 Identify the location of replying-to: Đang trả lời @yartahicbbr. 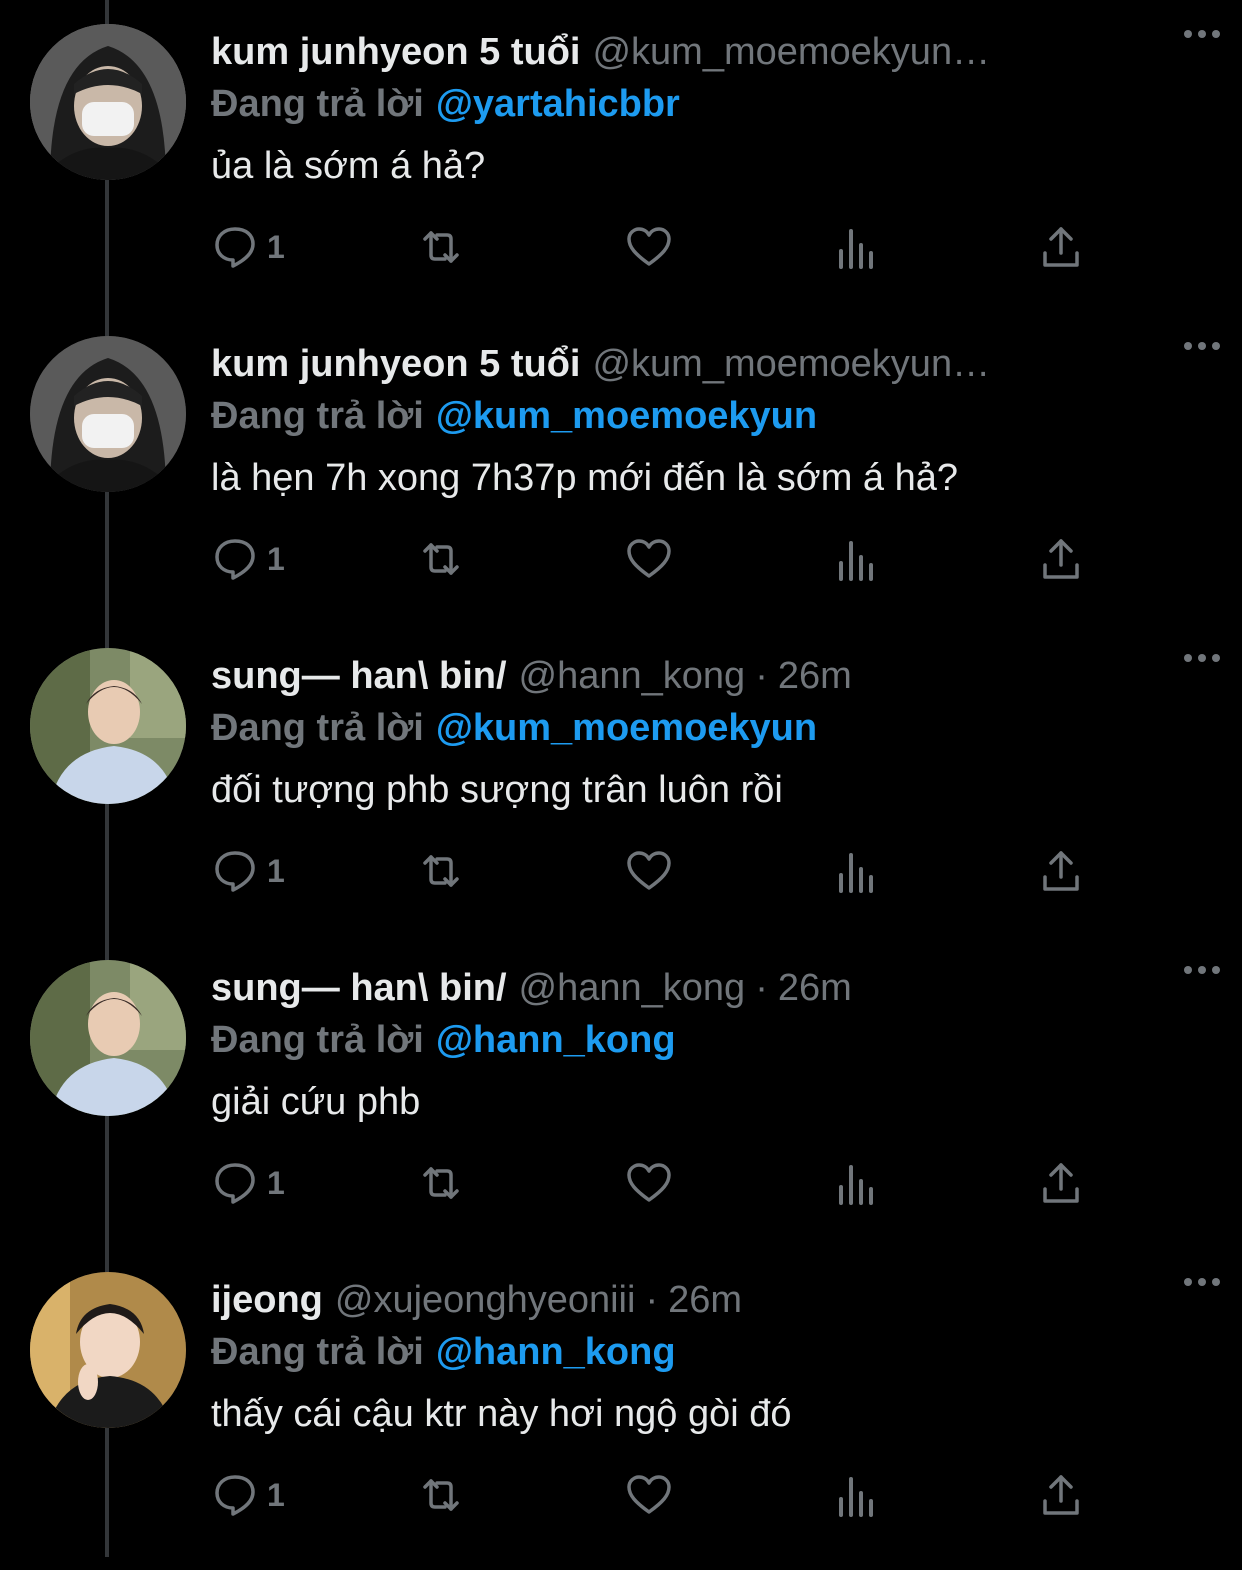
(711, 104).